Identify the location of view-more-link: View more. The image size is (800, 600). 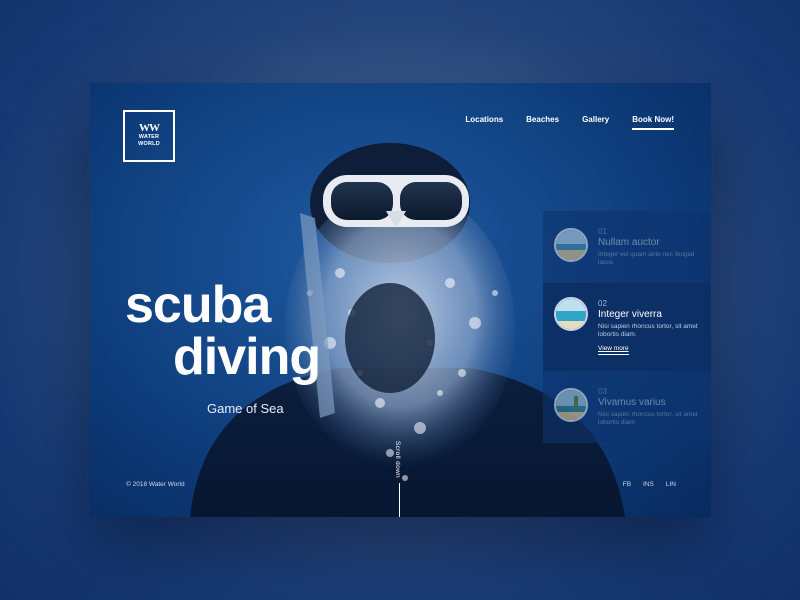
(613, 350).